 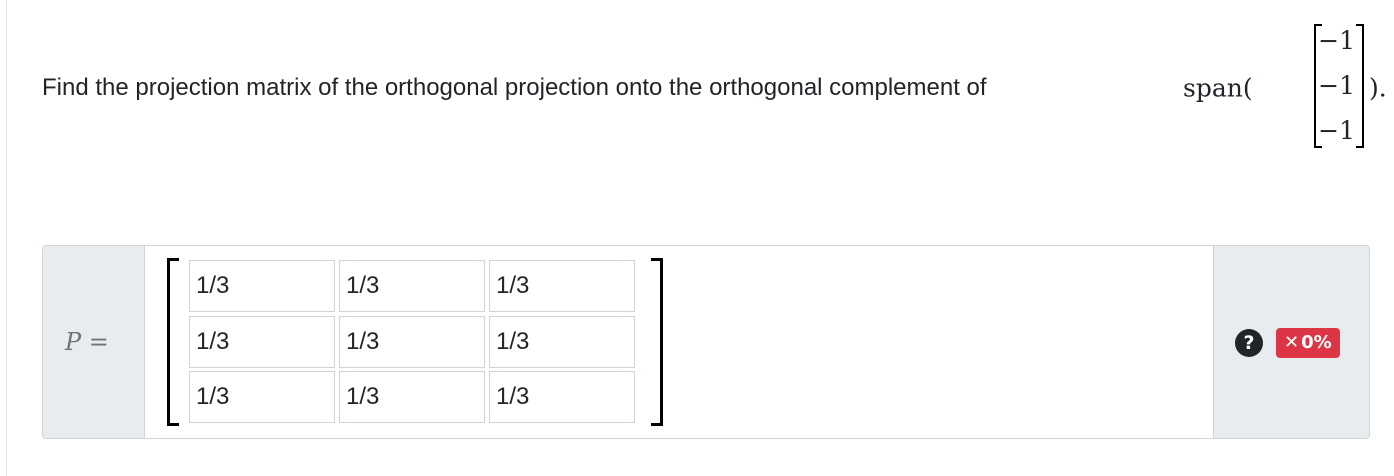 I want to click on score-badge: ✕ 0%, so click(x=1308, y=343).